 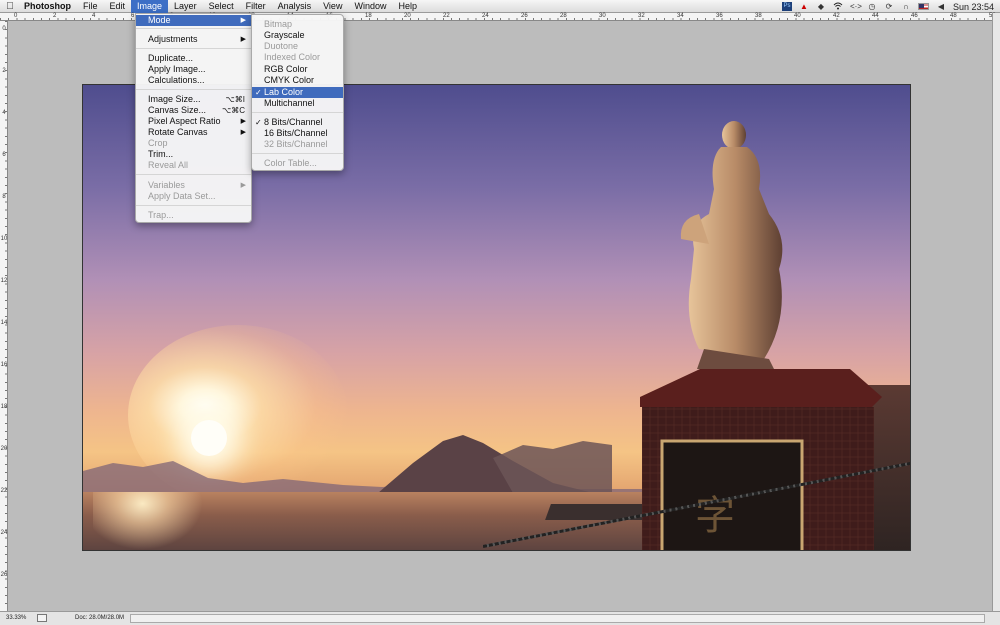 I want to click on ruler-tick-label: 40, so click(x=797, y=16).